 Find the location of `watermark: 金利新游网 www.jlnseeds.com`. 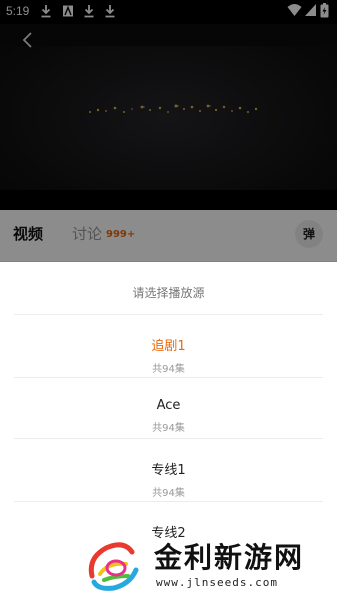

watermark: 金利新游网 www.jlnseeds.com is located at coordinates (210, 566).